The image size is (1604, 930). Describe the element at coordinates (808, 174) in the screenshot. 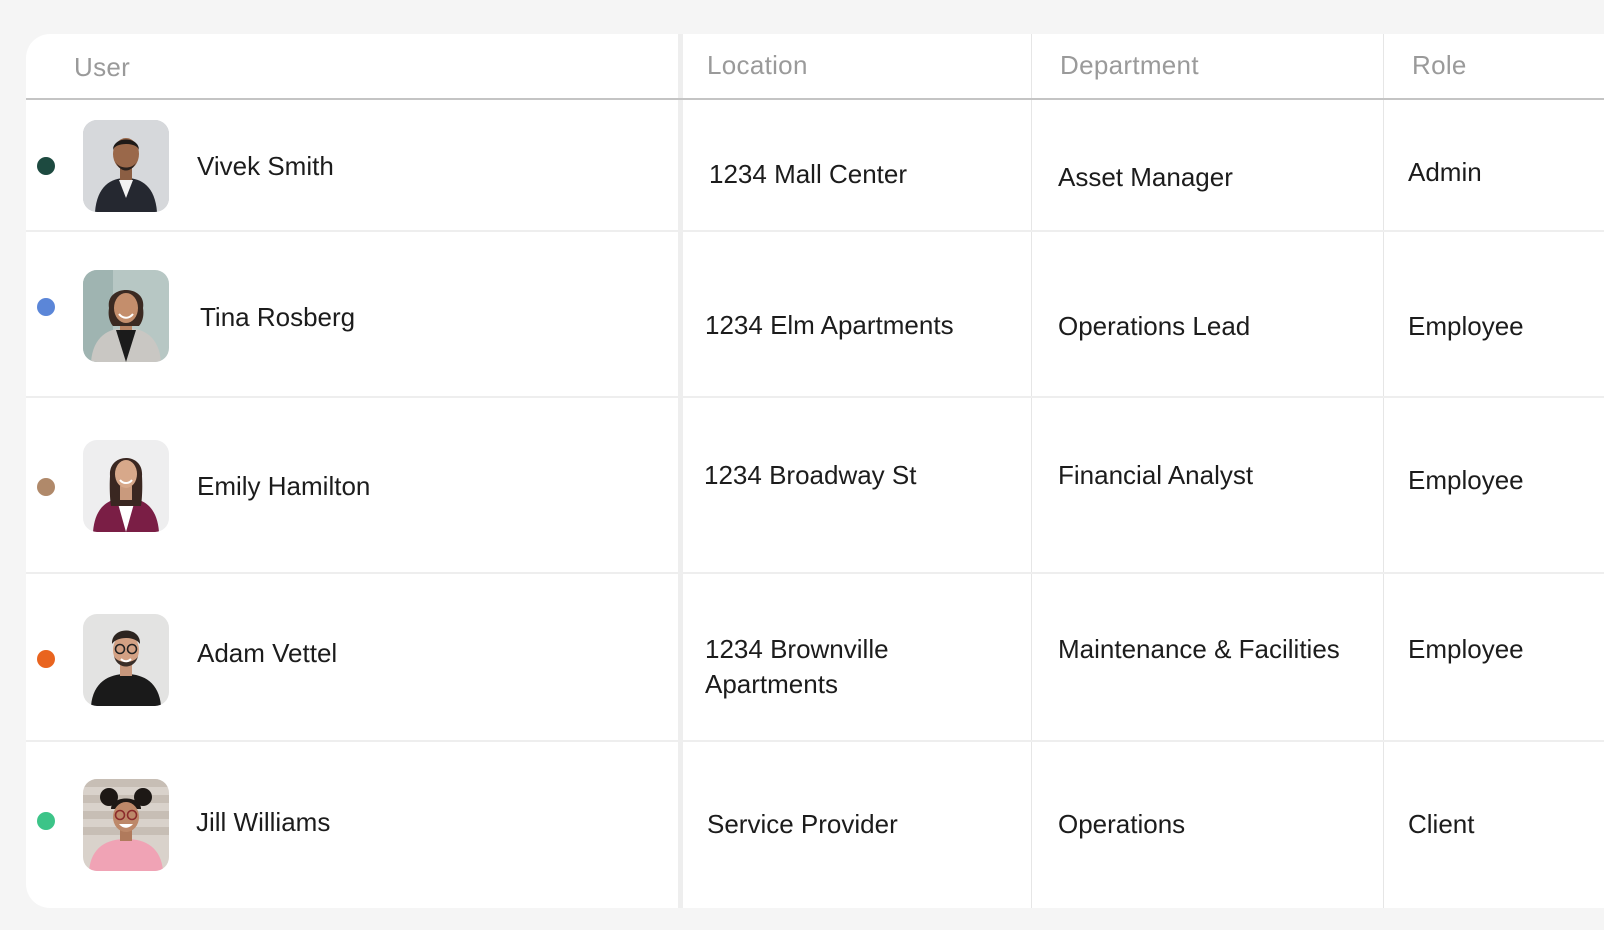

I see `location-cell: 1234 Mall Center` at that location.